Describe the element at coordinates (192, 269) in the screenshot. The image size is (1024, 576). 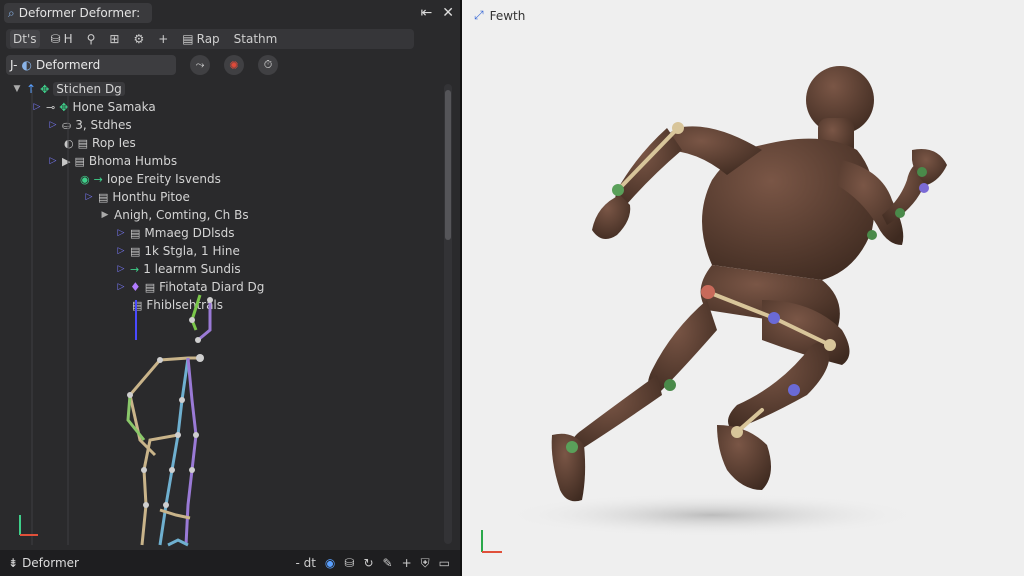
I see `tree-item-label: 1 learnm Sundis` at that location.